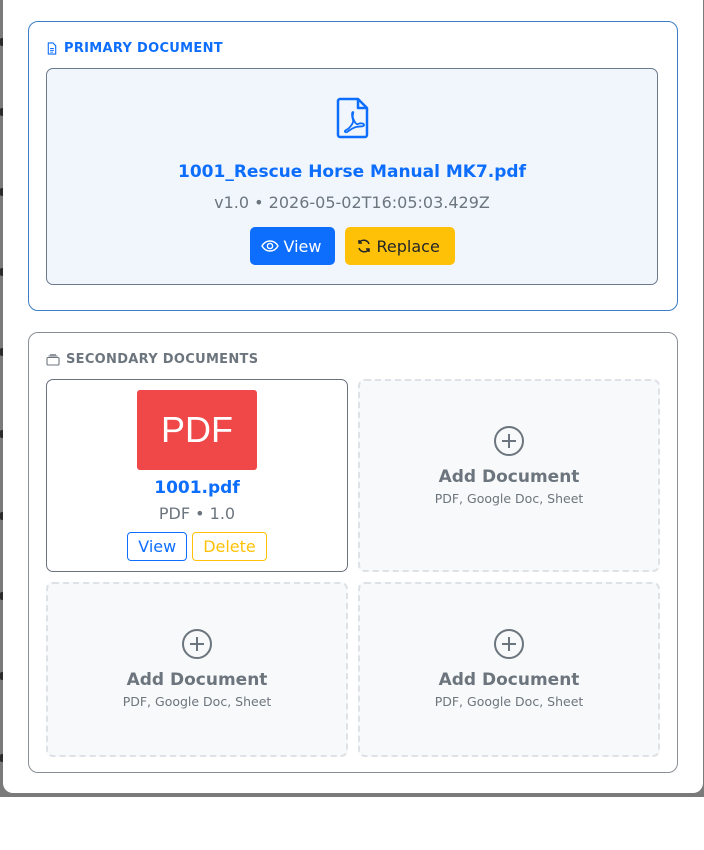 The width and height of the screenshot is (704, 850). What do you see at coordinates (53, 359) in the screenshot?
I see `folders-icon` at bounding box center [53, 359].